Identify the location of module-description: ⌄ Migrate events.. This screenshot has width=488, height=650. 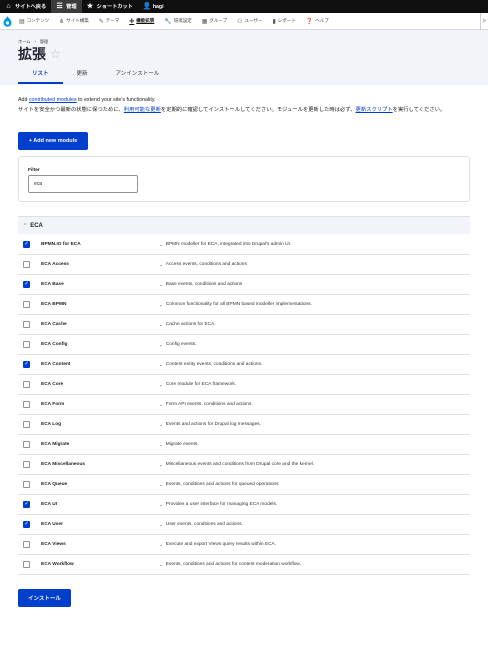
(179, 445).